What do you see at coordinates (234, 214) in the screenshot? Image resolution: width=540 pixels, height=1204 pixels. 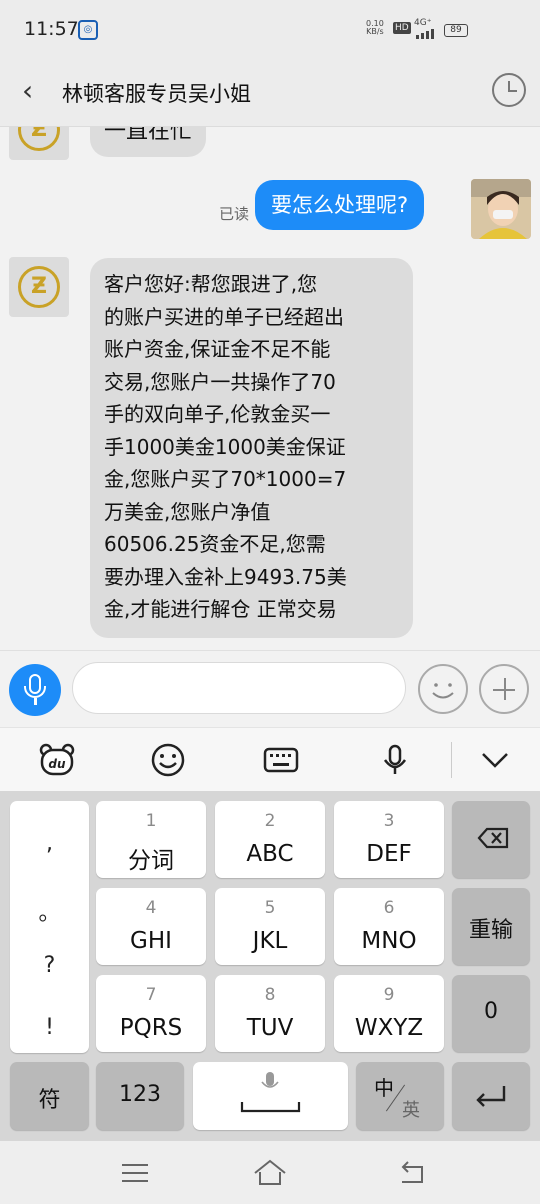 I see `read-receipt: 已读` at bounding box center [234, 214].